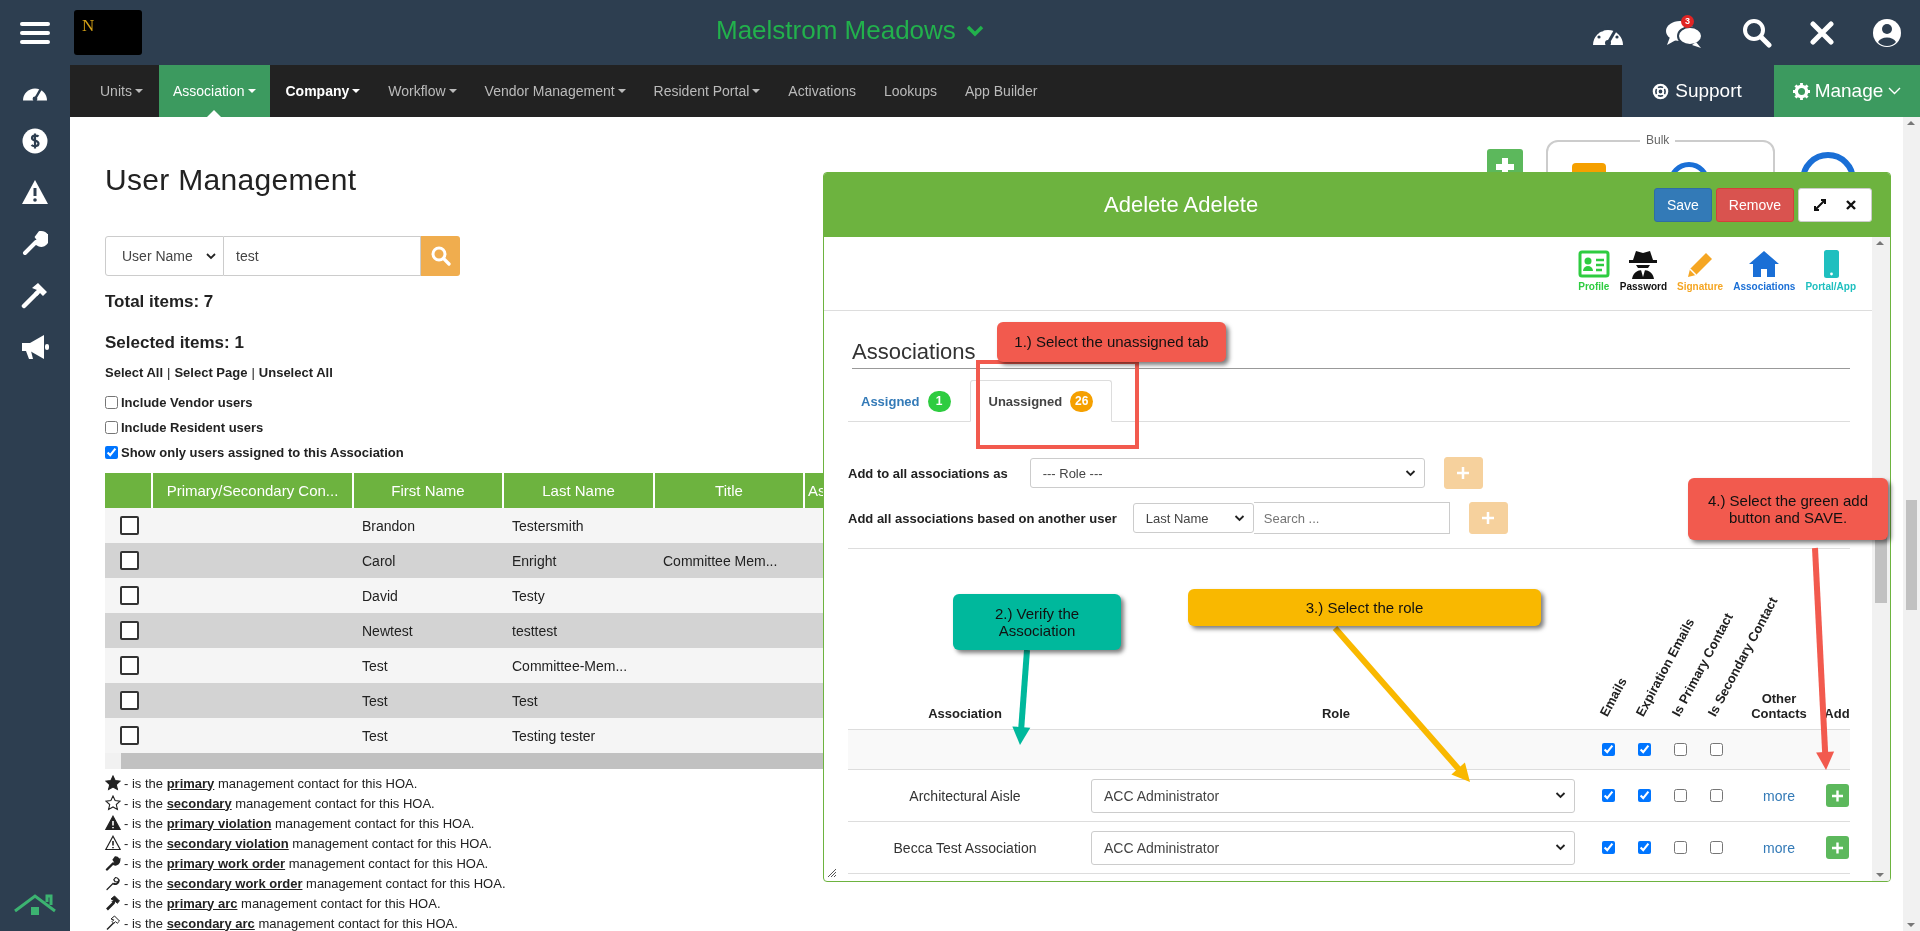 The width and height of the screenshot is (1920, 931). Describe the element at coordinates (108, 32) in the screenshot. I see `logo: N` at that location.